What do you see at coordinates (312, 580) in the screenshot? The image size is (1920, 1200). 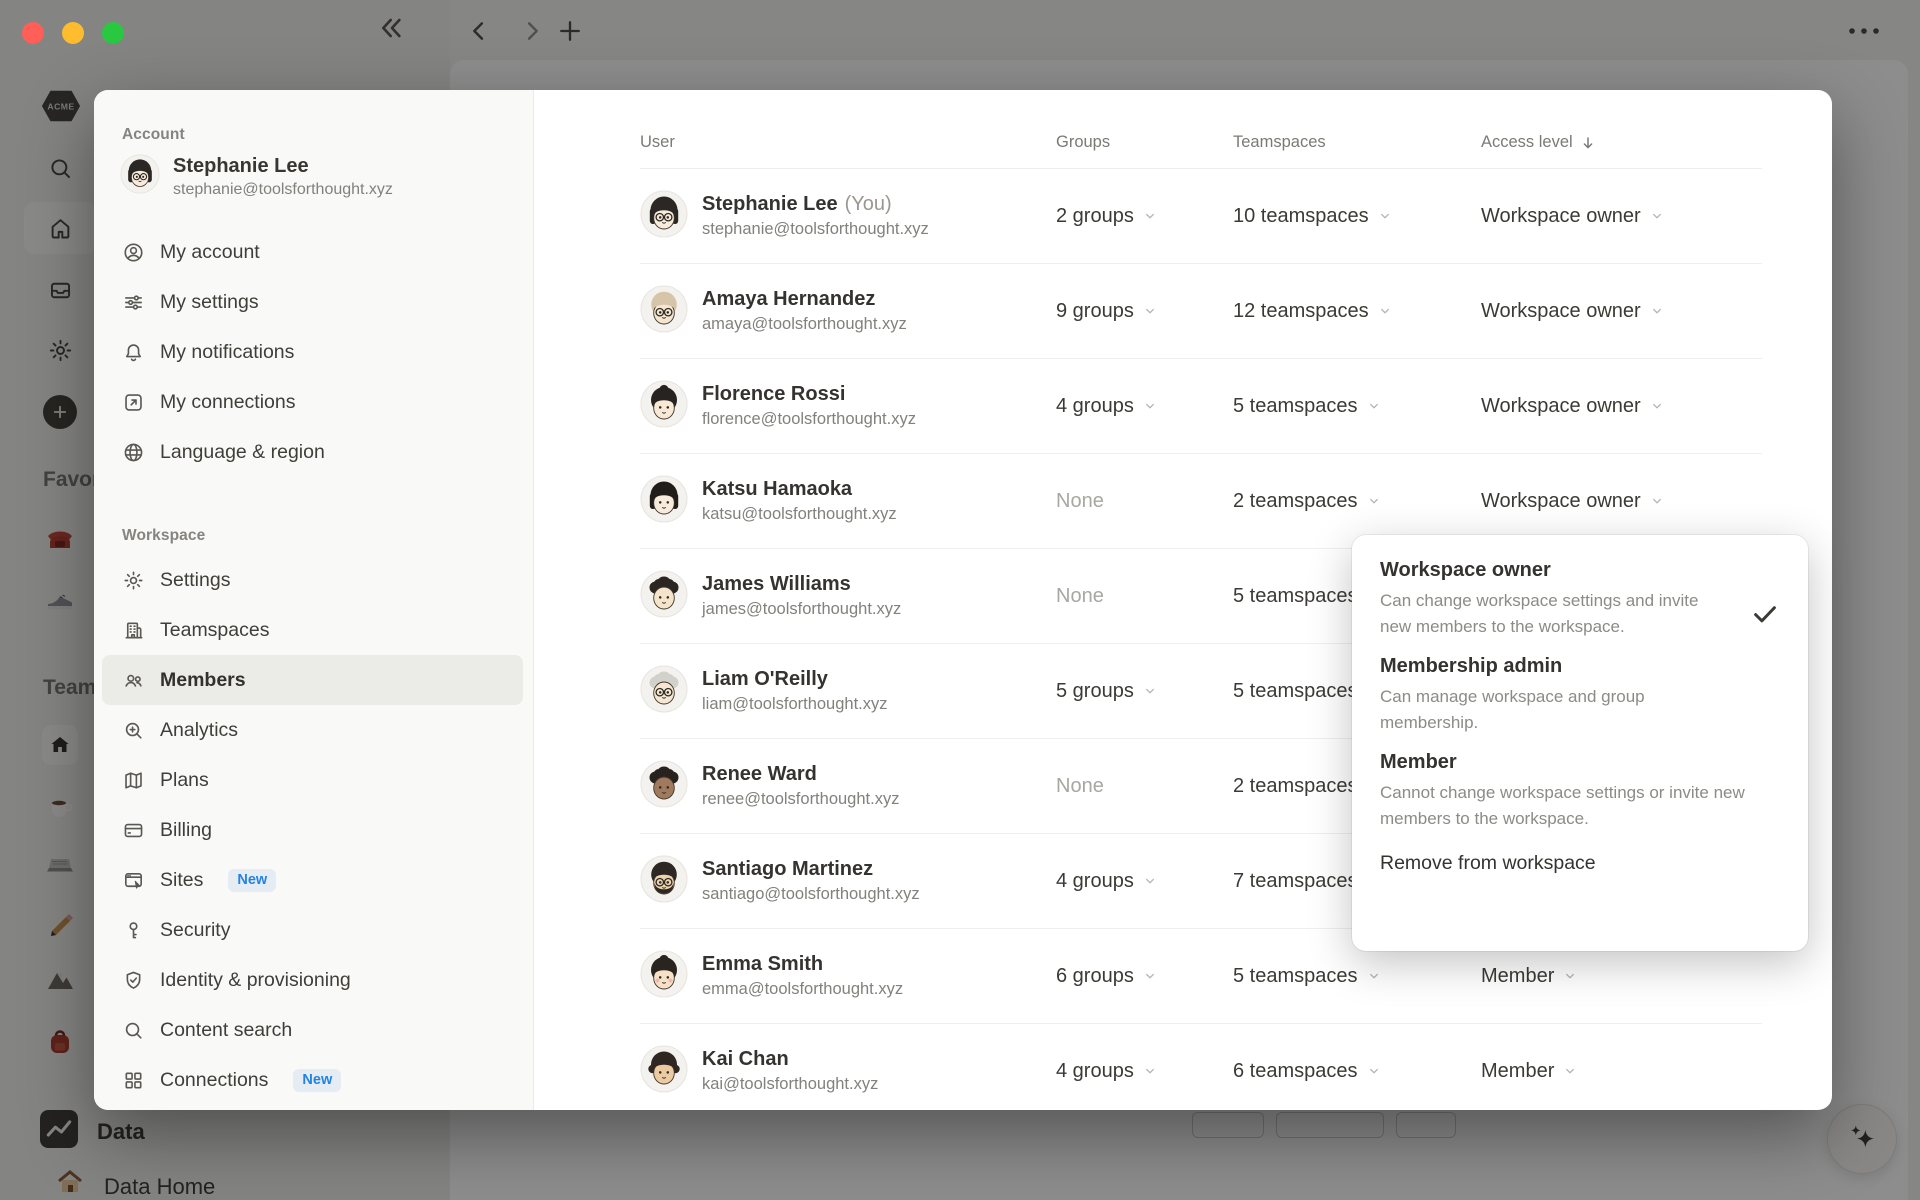 I see `settings-nav-item-settings: Settings` at bounding box center [312, 580].